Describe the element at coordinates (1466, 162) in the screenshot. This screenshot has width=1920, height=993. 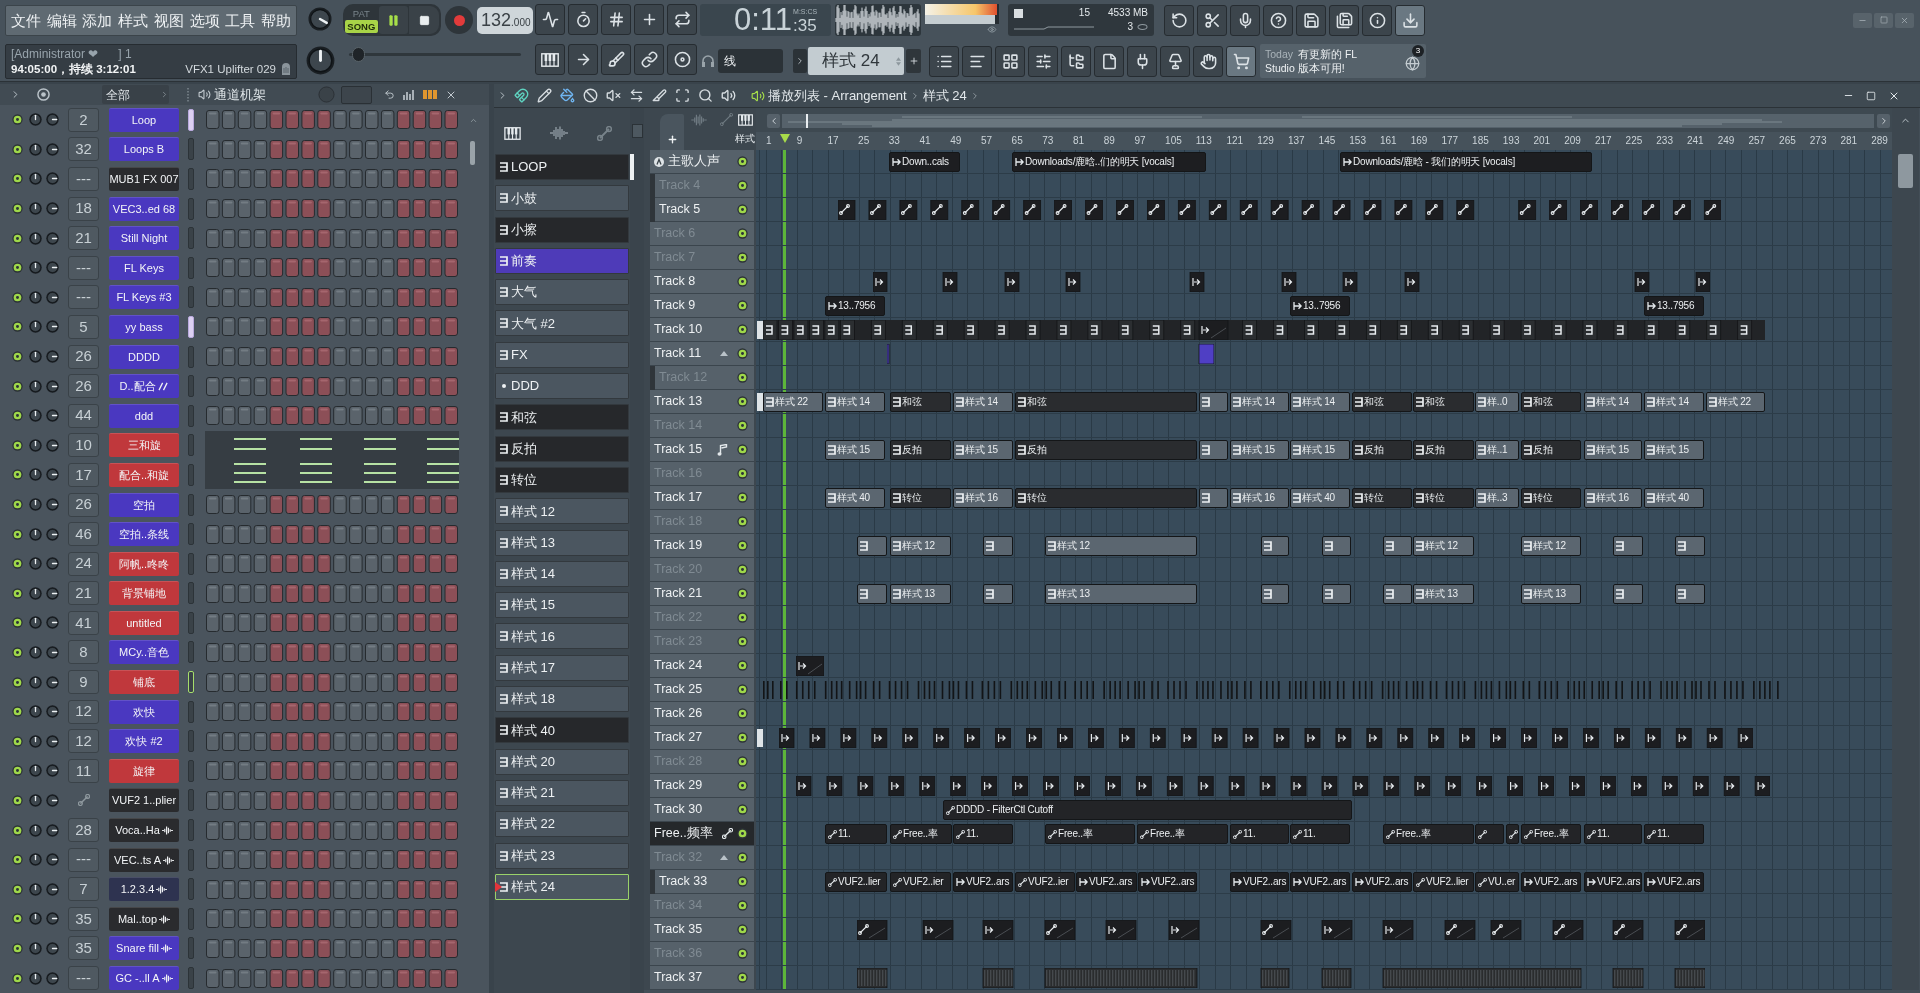
I see `audio-clip: Downloads/鹿晗 - 我们的明天 [vocals]` at that location.